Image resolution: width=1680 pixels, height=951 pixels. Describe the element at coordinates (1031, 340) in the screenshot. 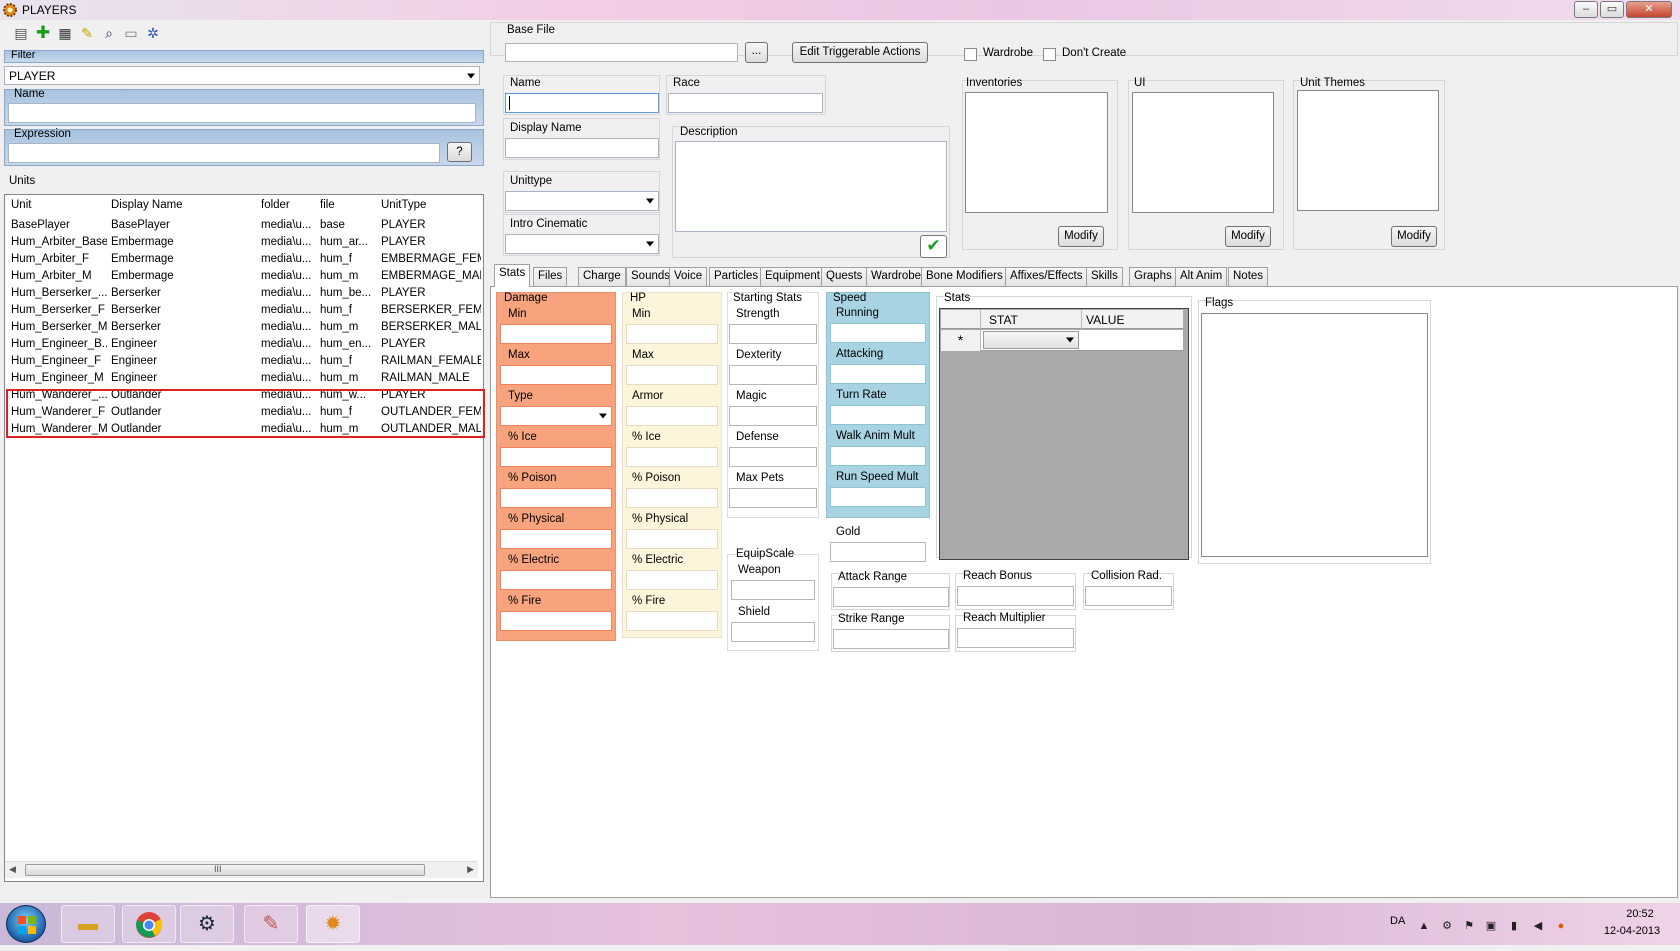

I see `stat-select` at that location.